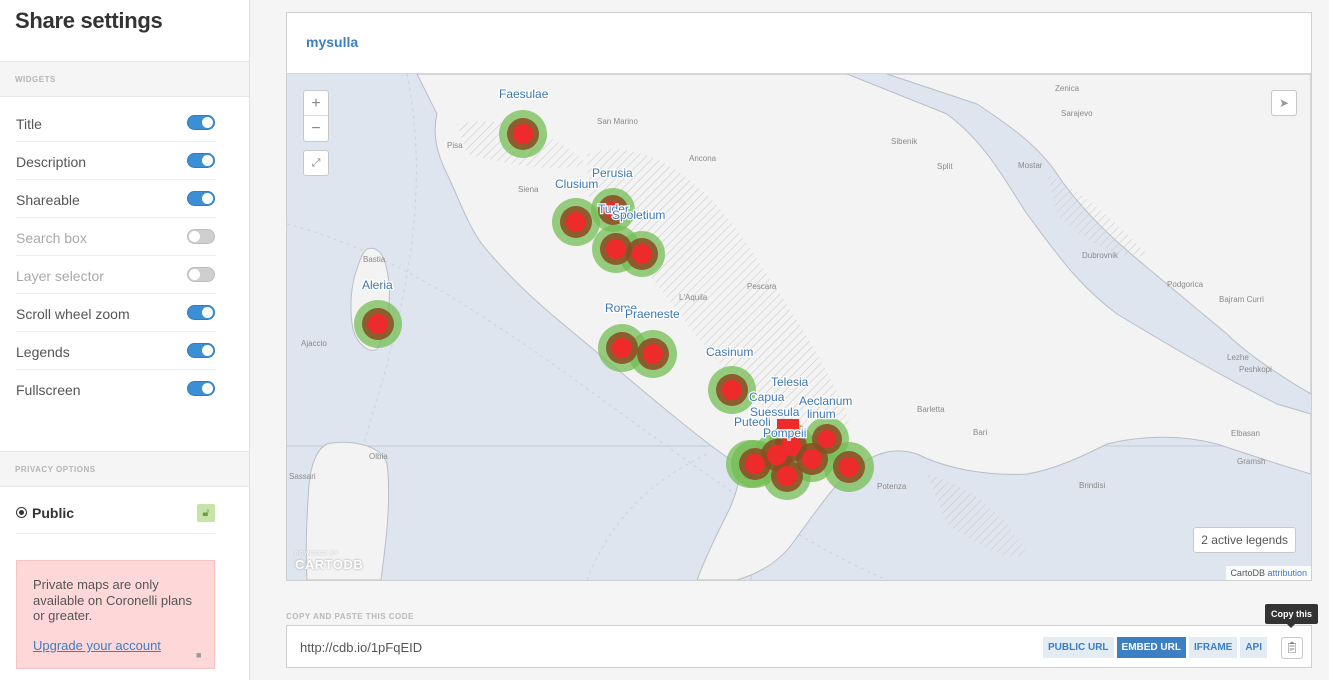 The width and height of the screenshot is (1329, 680). I want to click on paper-plane-icon: ➤, so click(1284, 103).